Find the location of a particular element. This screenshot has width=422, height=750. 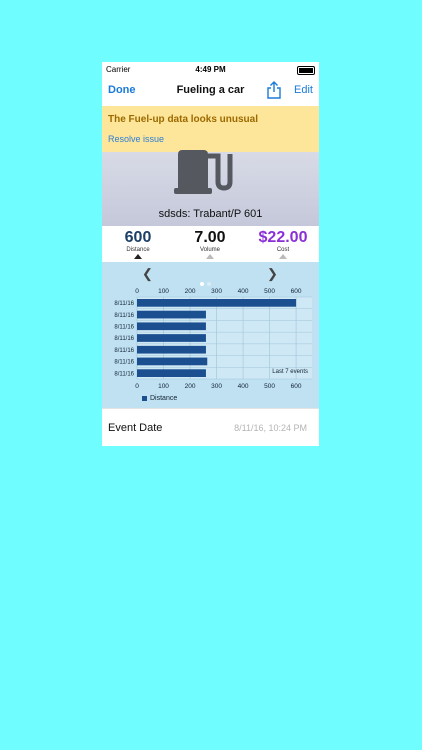

event-date-row: Event Date 8/11/16, 10:24 PM is located at coordinates (210, 427).